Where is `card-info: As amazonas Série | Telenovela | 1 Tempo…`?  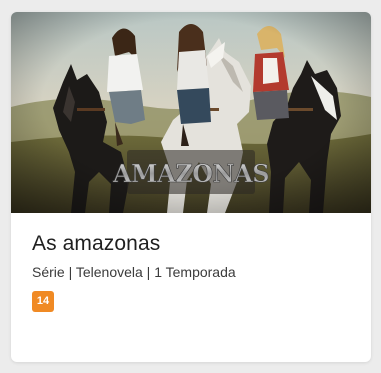
card-info: As amazonas Série | Telenovela | 1 Tempo… is located at coordinates (193, 256).